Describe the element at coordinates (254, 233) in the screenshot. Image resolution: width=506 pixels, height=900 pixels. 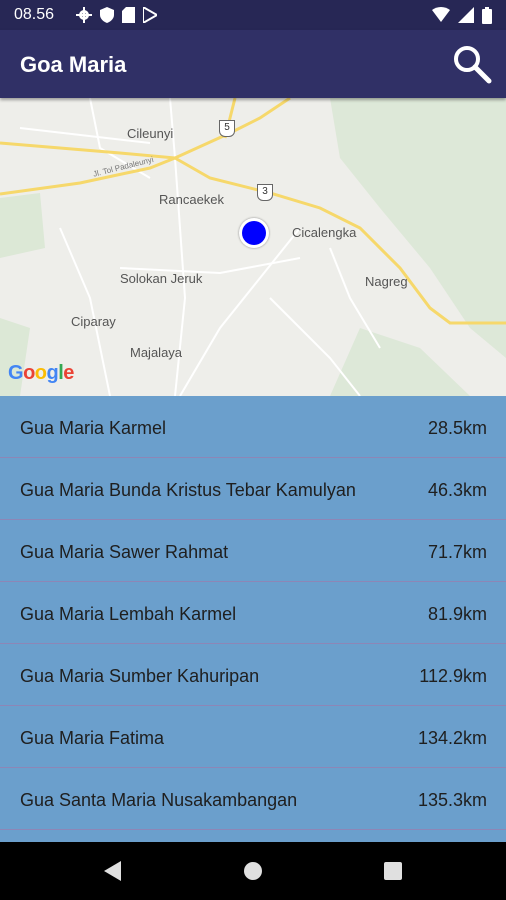
I see `current-location-marker` at that location.